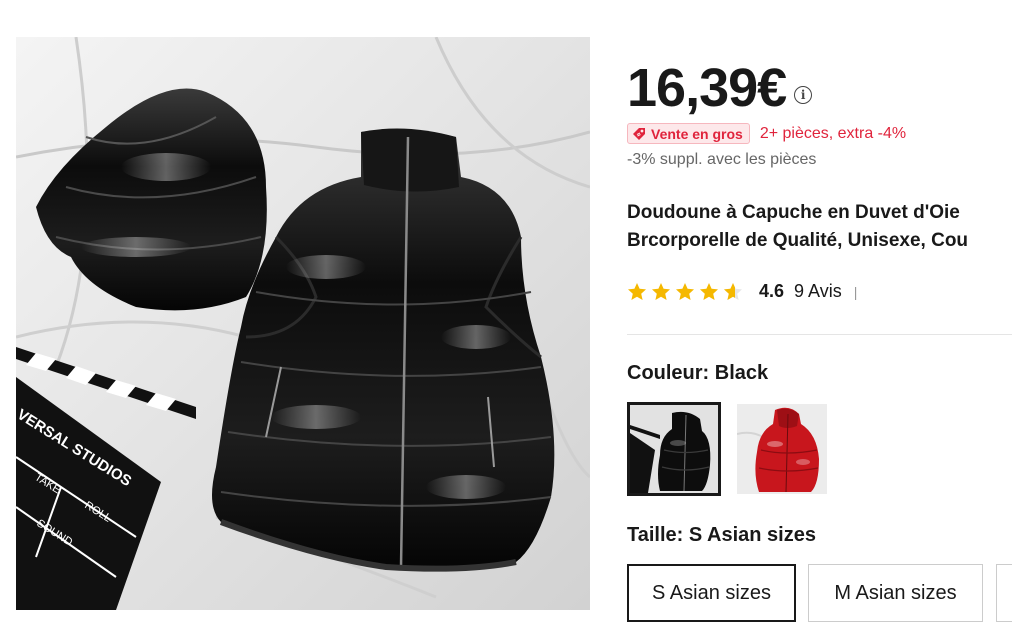 The width and height of the screenshot is (1012, 625). I want to click on color-label: Couleur: Black, so click(698, 373).